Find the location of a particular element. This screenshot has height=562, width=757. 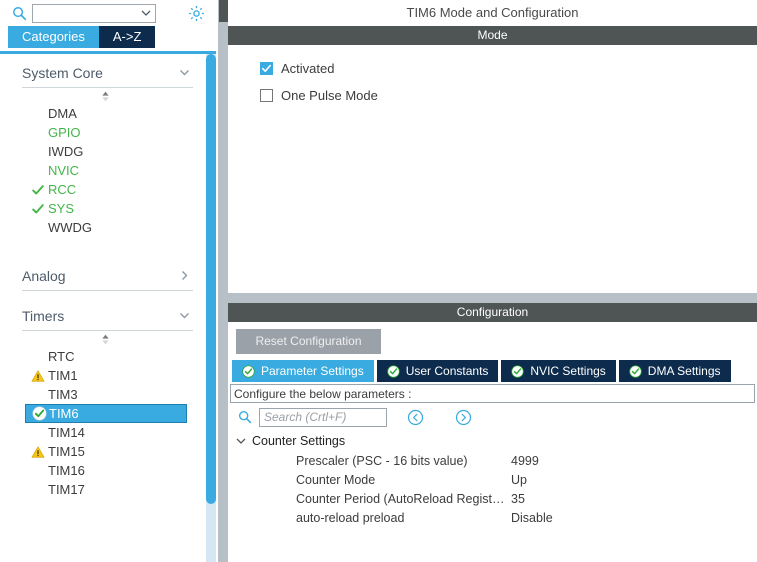

tree-item-iwdg: IWDG is located at coordinates (102, 151).